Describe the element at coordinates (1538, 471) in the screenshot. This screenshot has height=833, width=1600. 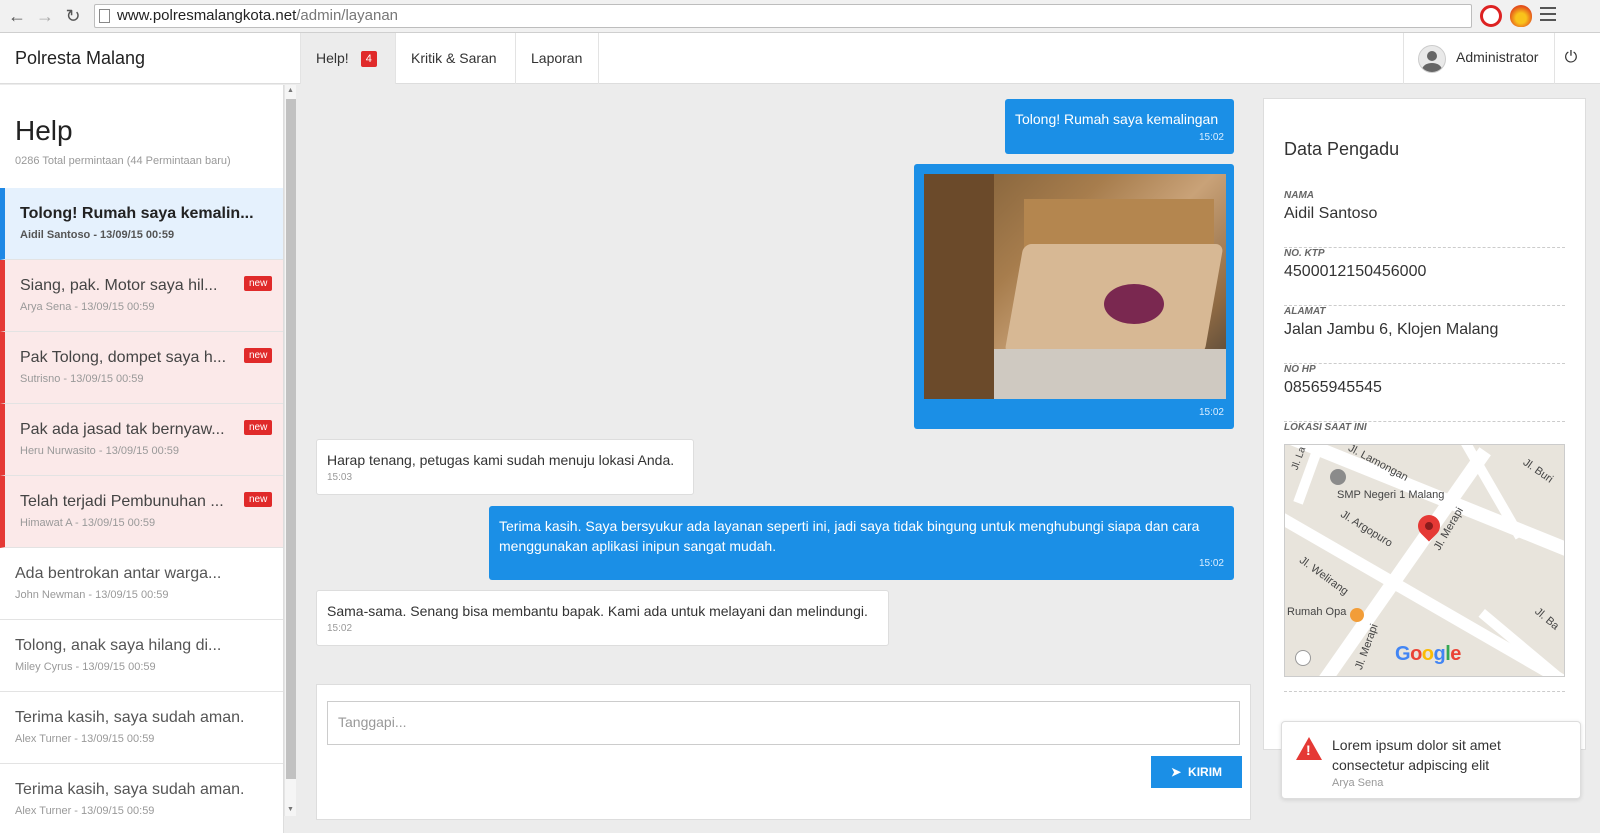
I see `map-street-label: Jl. Buri` at that location.